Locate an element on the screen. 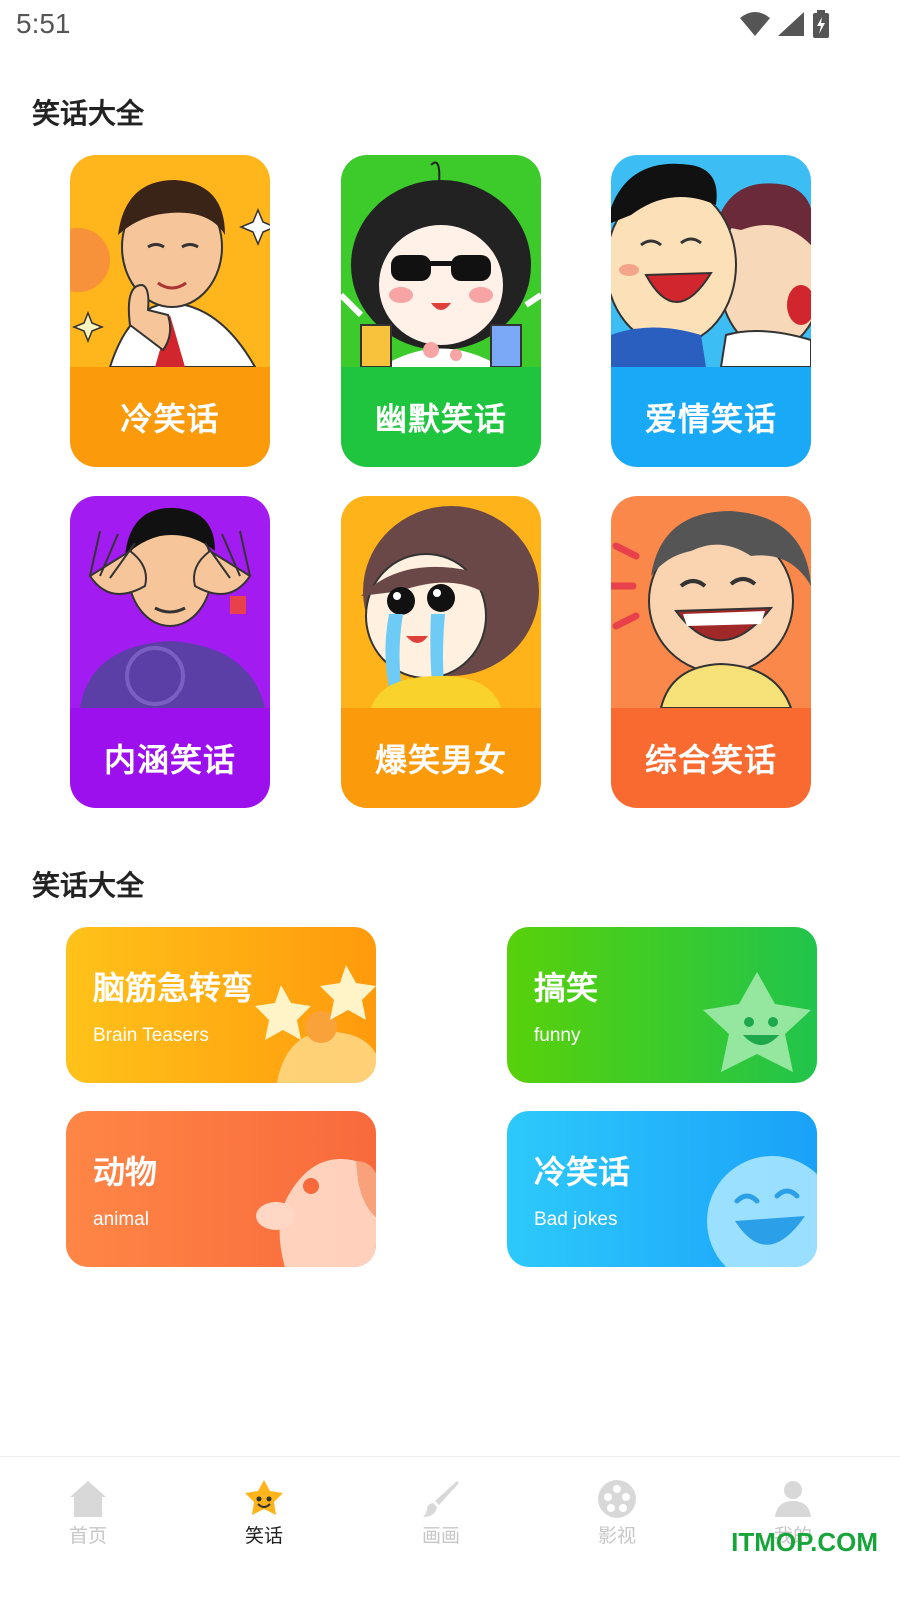  star-eyes-icon is located at coordinates (315, 1024).